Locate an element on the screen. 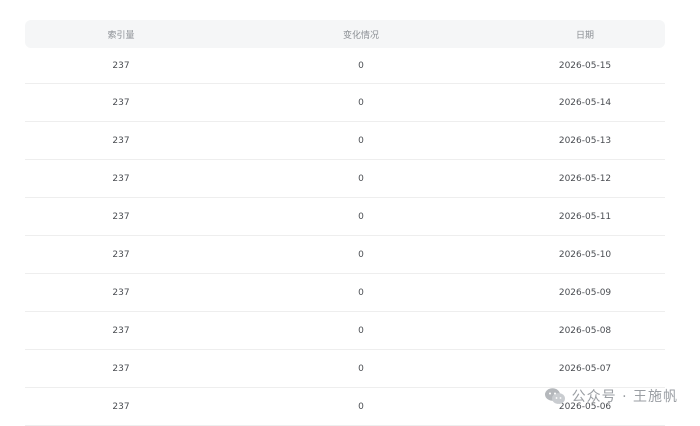  table-header: 索引量 变化情况 日期 is located at coordinates (345, 34).